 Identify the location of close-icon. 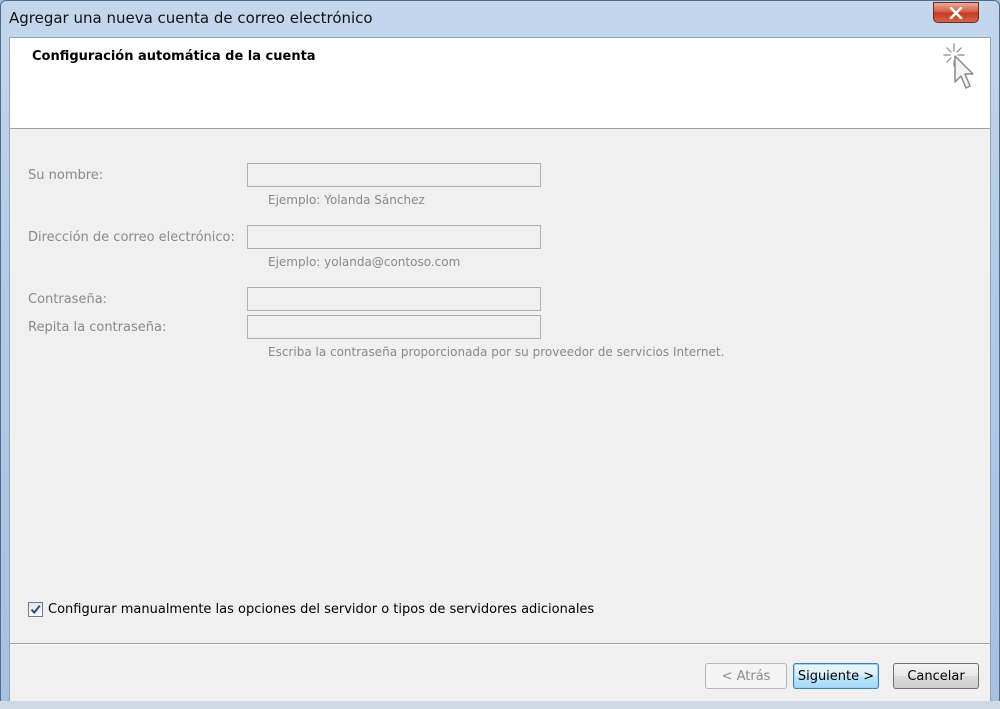
(956, 12).